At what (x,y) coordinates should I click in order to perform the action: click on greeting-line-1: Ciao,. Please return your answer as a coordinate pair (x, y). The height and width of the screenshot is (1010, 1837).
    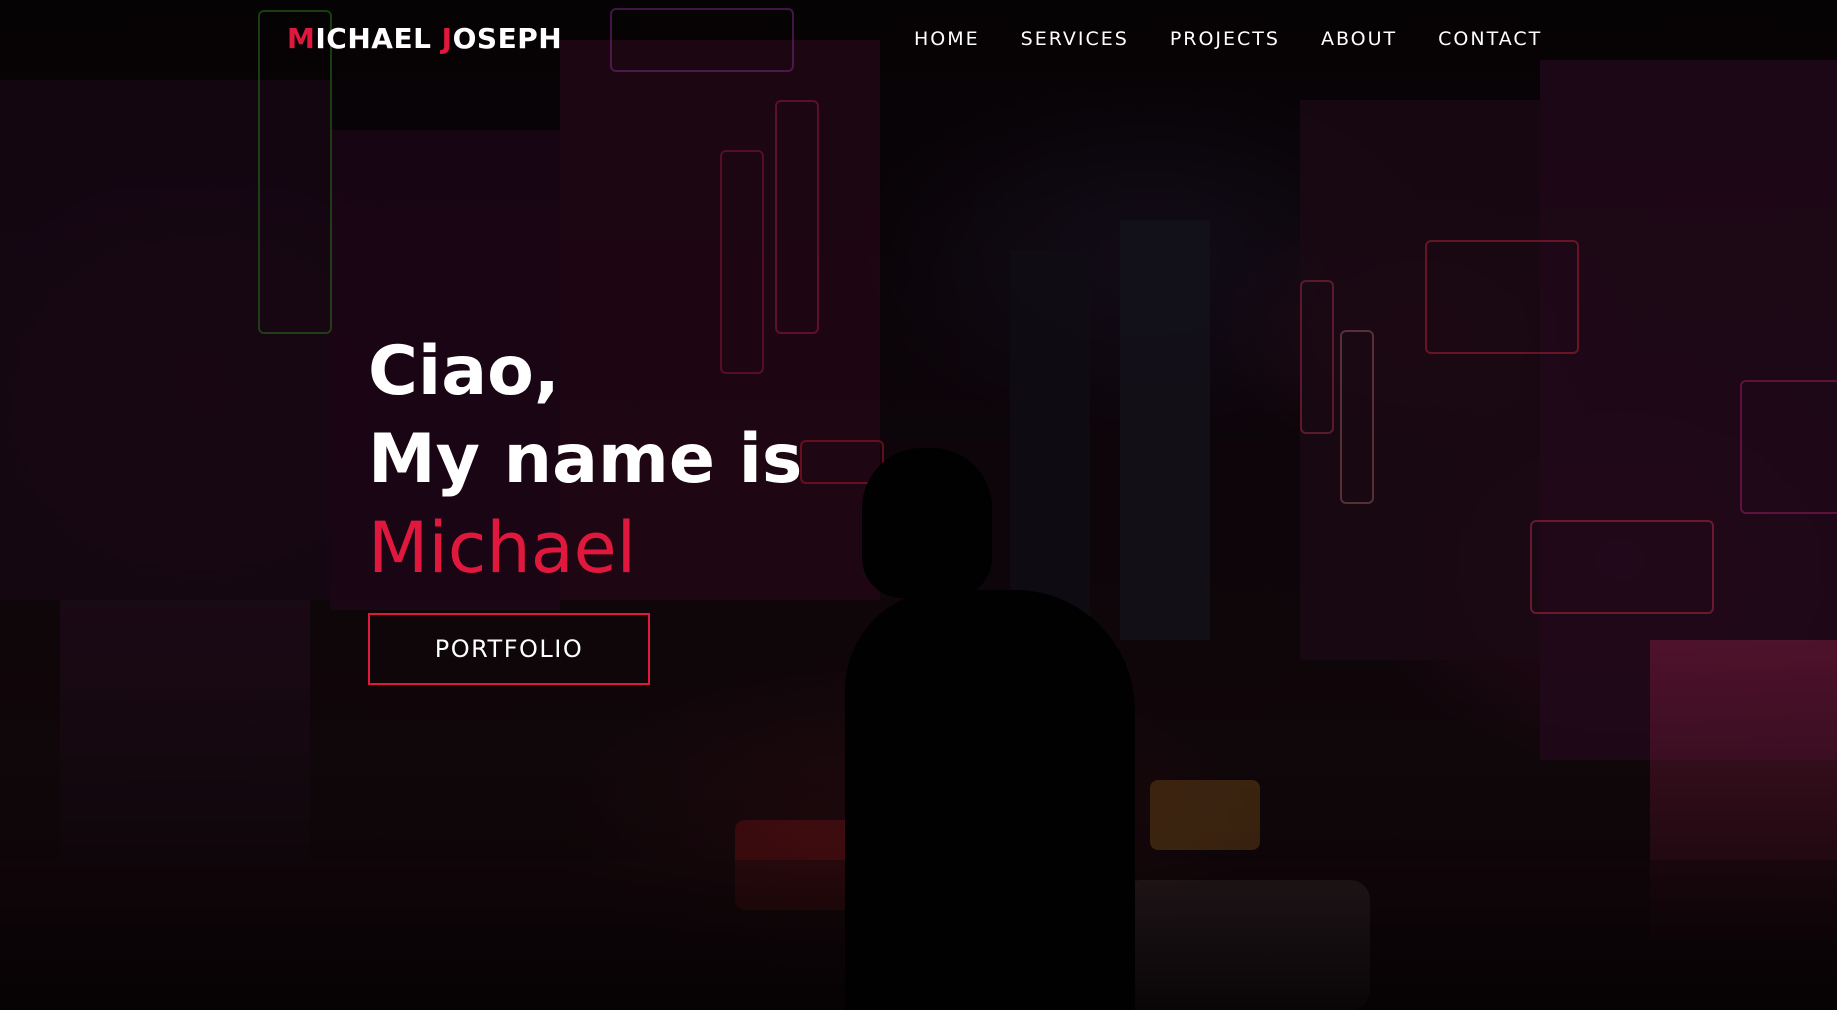
    Looking at the image, I should click on (464, 371).